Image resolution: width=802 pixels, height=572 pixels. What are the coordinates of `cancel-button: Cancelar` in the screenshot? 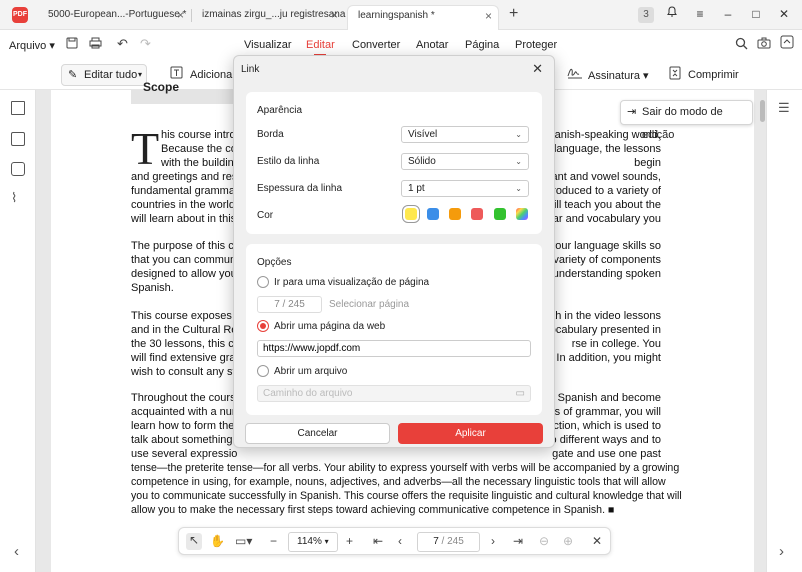 It's located at (317, 433).